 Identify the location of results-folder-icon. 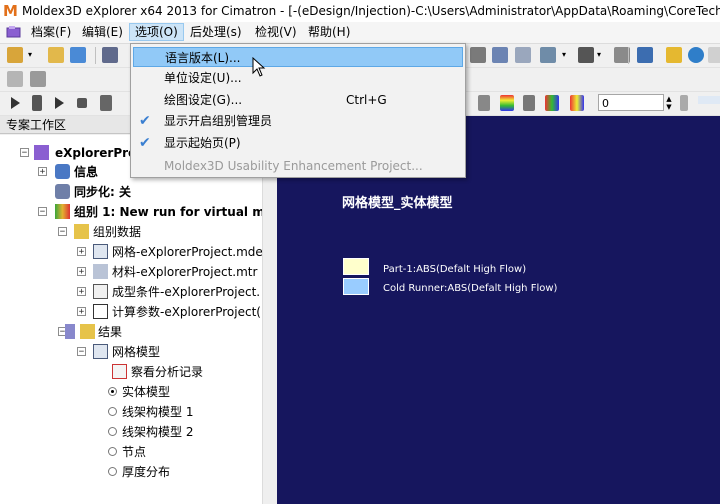
(87, 331).